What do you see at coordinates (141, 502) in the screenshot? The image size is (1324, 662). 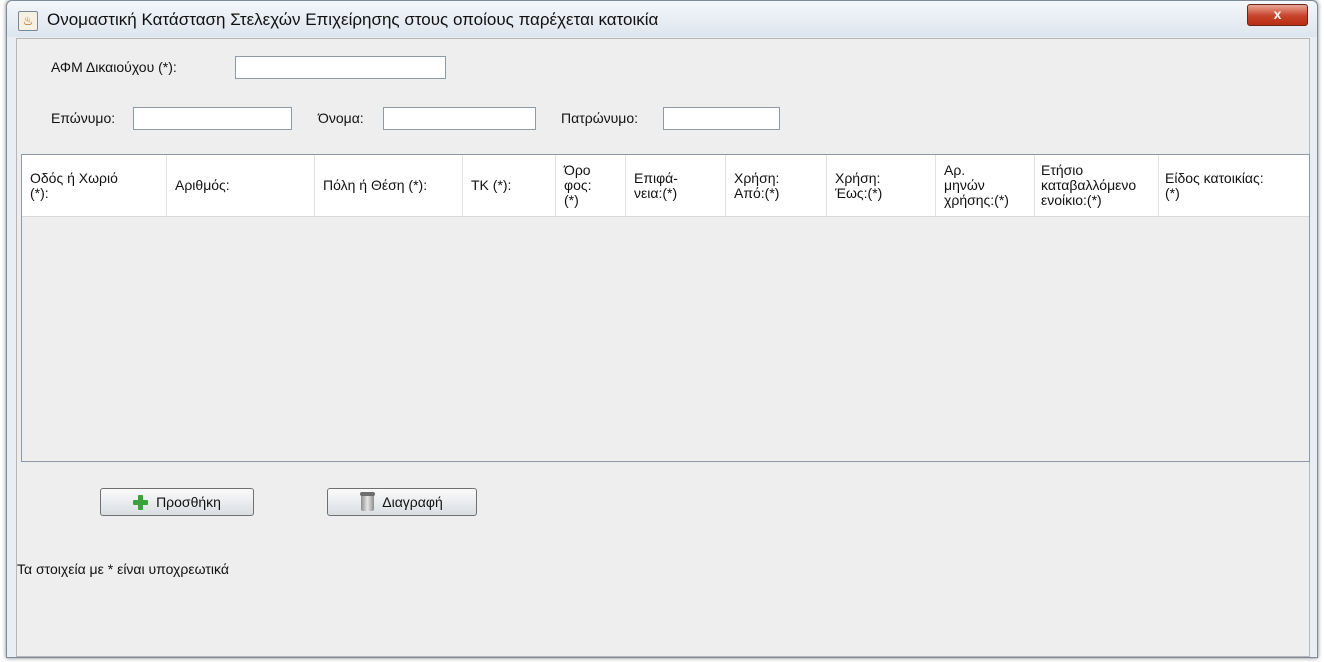 I see `plus-icon` at bounding box center [141, 502].